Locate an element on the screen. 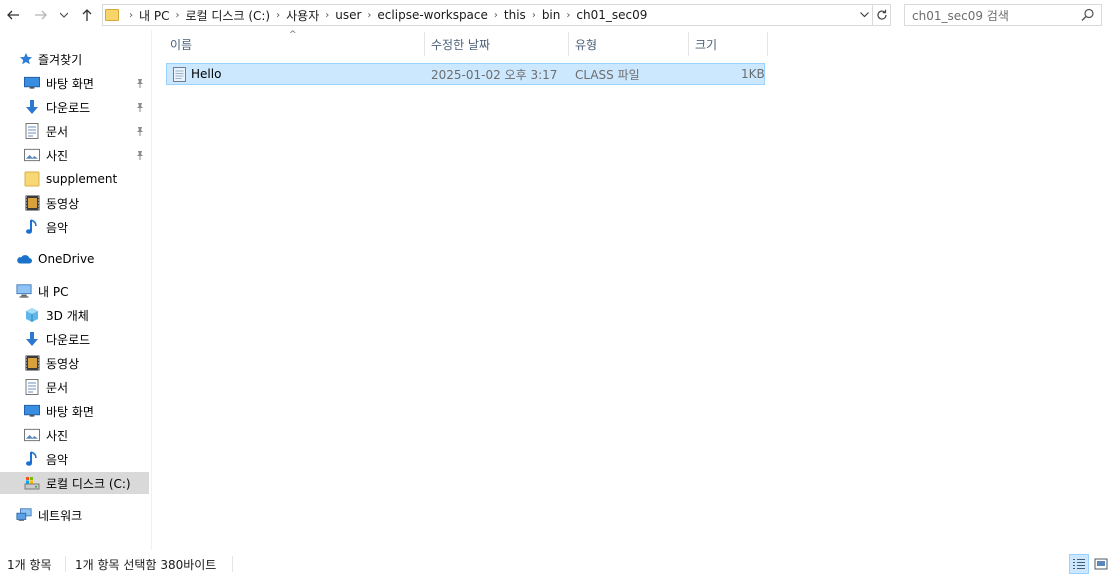 The image size is (1114, 578). sidebar-item-label: 문서 is located at coordinates (57, 131).